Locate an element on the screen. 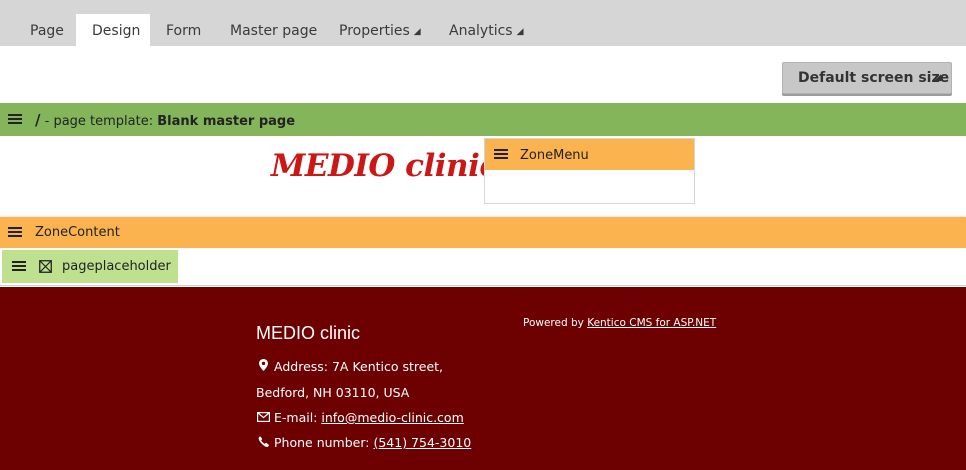 Image resolution: width=966 pixels, height=470 pixels. tab-analytics: Analytics ◢ is located at coordinates (486, 30).